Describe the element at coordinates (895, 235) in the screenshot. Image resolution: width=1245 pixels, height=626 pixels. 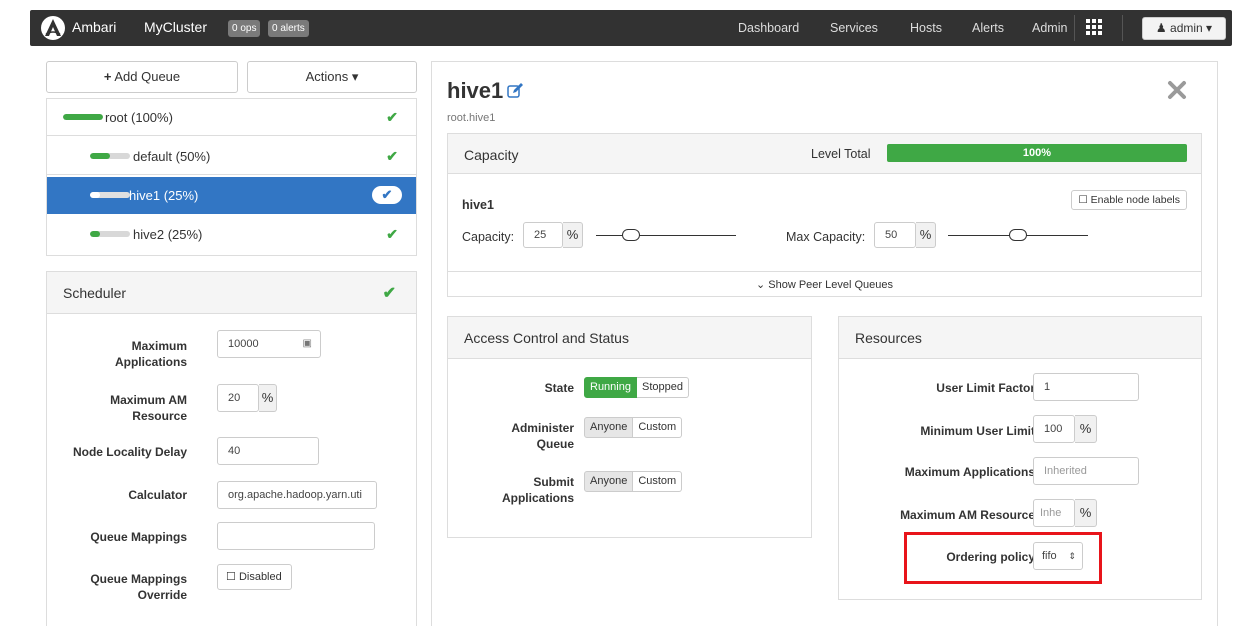
I see `max-capacity-input: 50` at that location.